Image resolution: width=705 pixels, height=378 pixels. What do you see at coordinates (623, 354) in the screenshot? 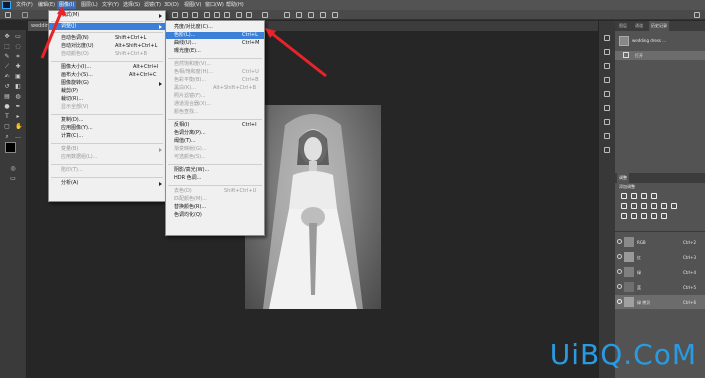
I see `watermark-logo: UiBQ.CoM` at bounding box center [623, 354].